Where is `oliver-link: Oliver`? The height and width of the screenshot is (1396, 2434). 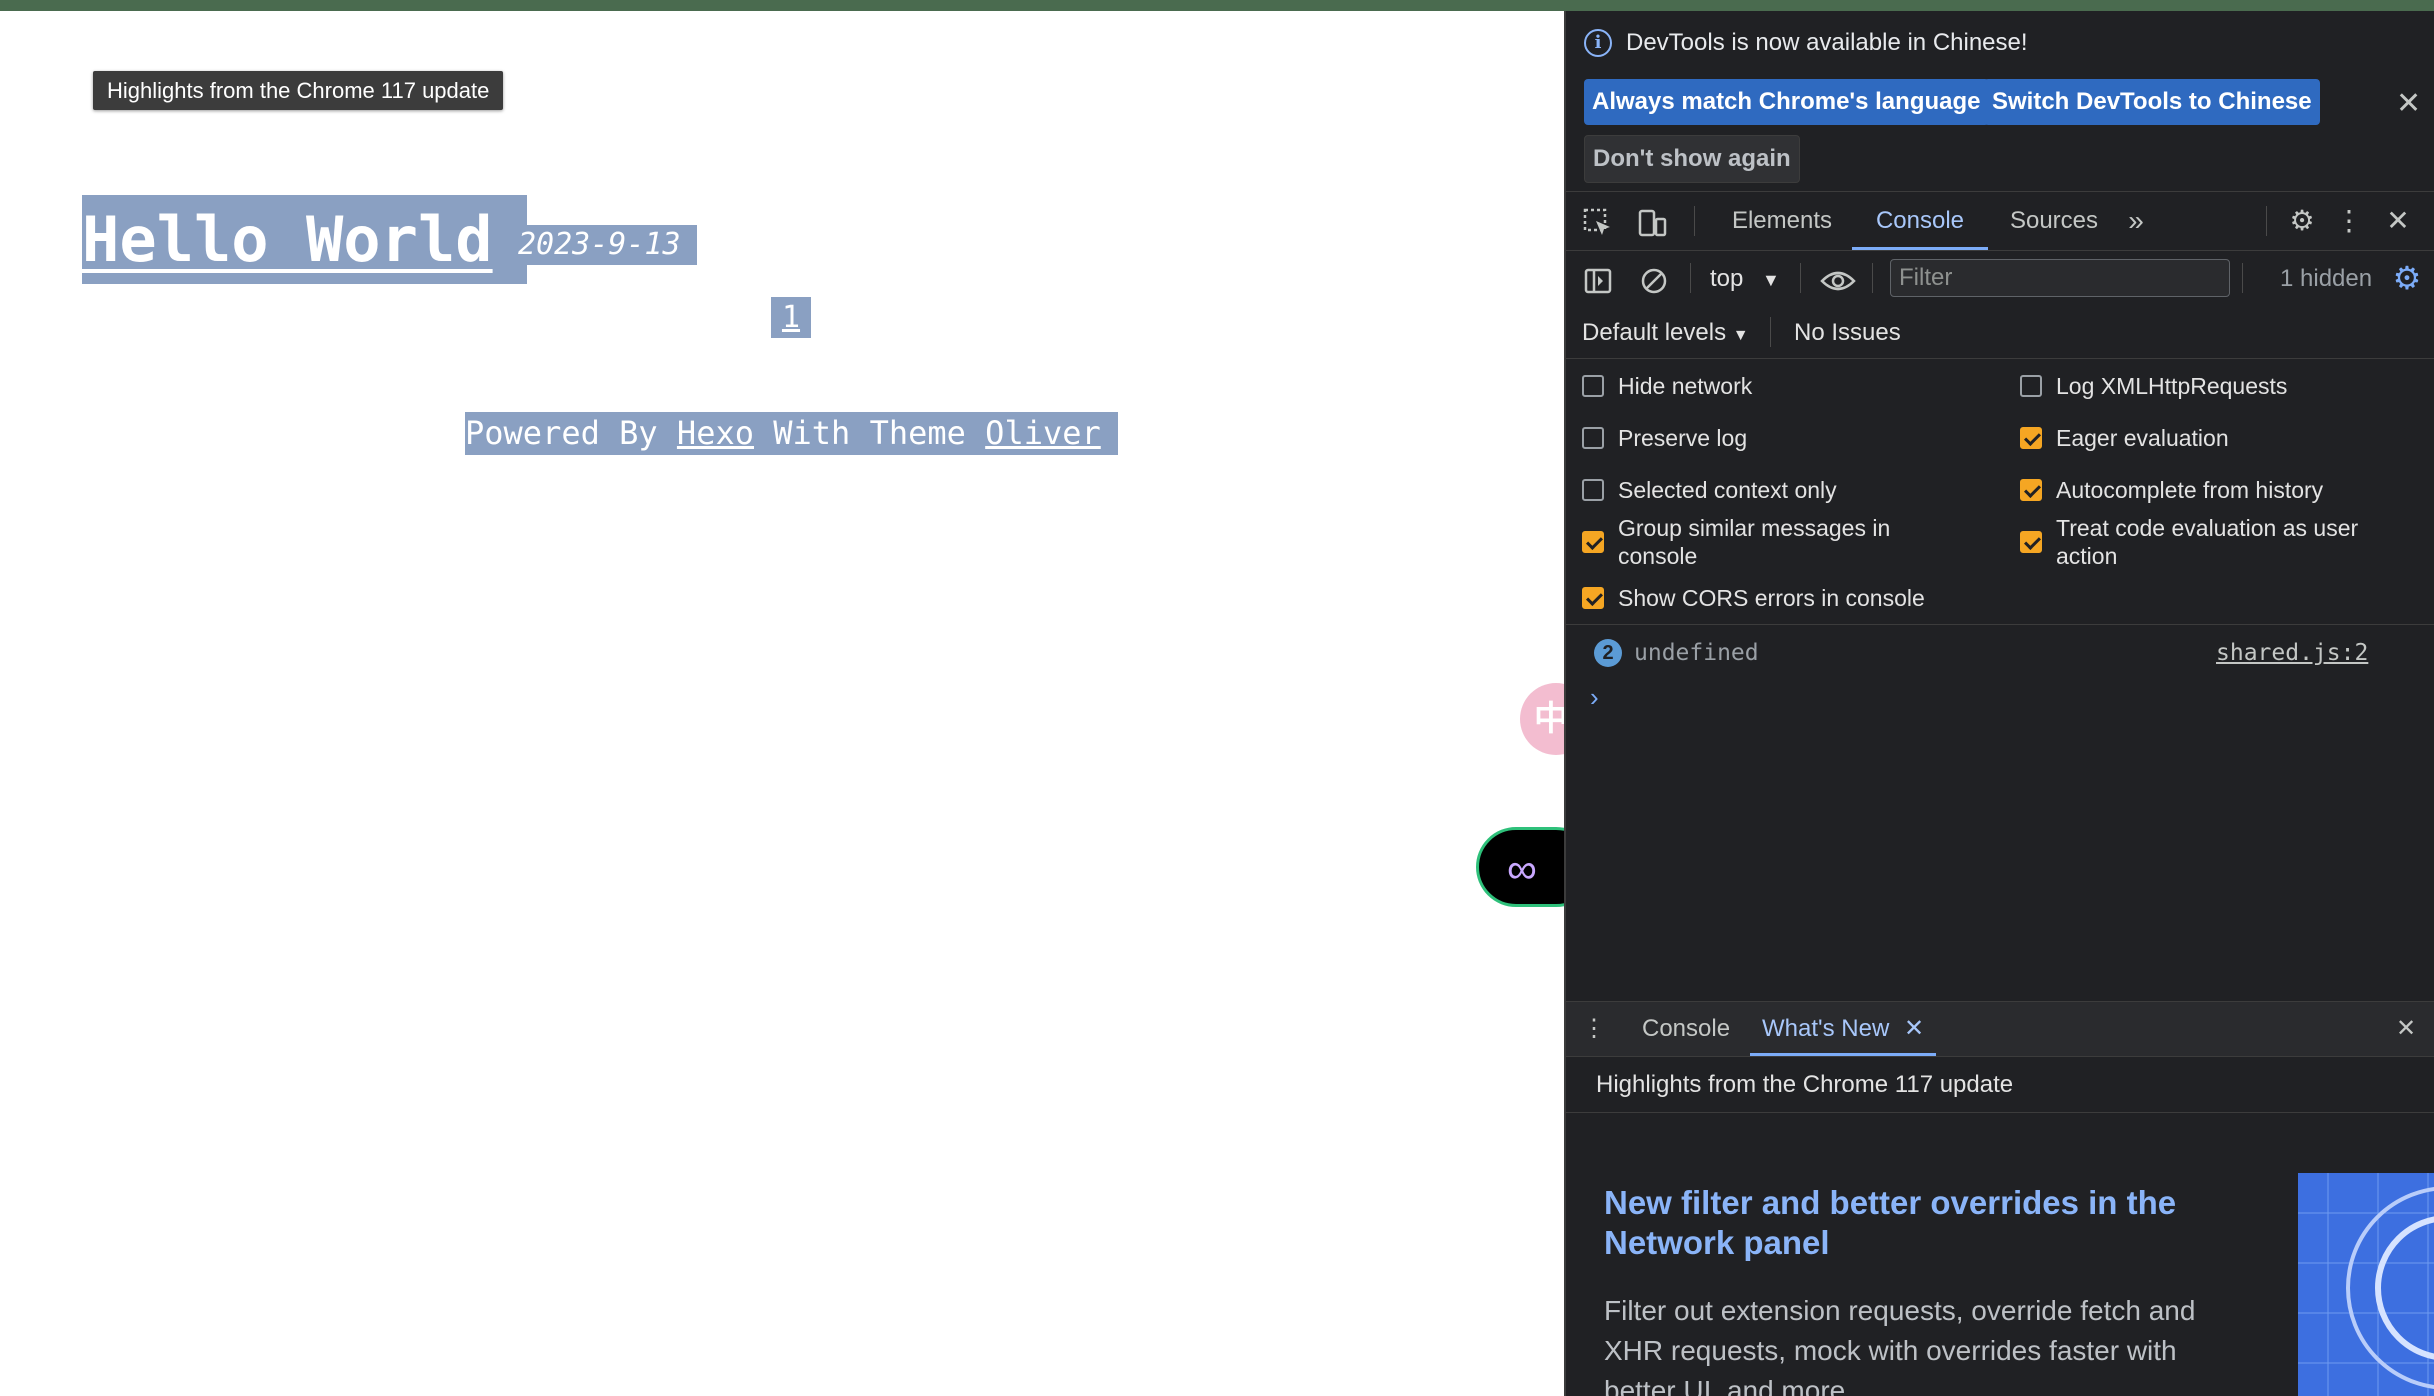 oliver-link: Oliver is located at coordinates (1043, 433).